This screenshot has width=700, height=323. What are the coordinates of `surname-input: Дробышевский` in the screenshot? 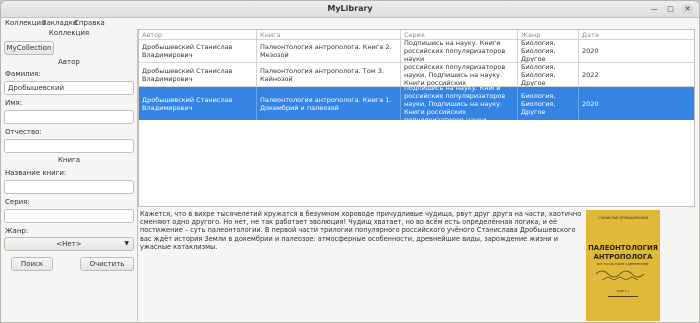 It's located at (69, 88).